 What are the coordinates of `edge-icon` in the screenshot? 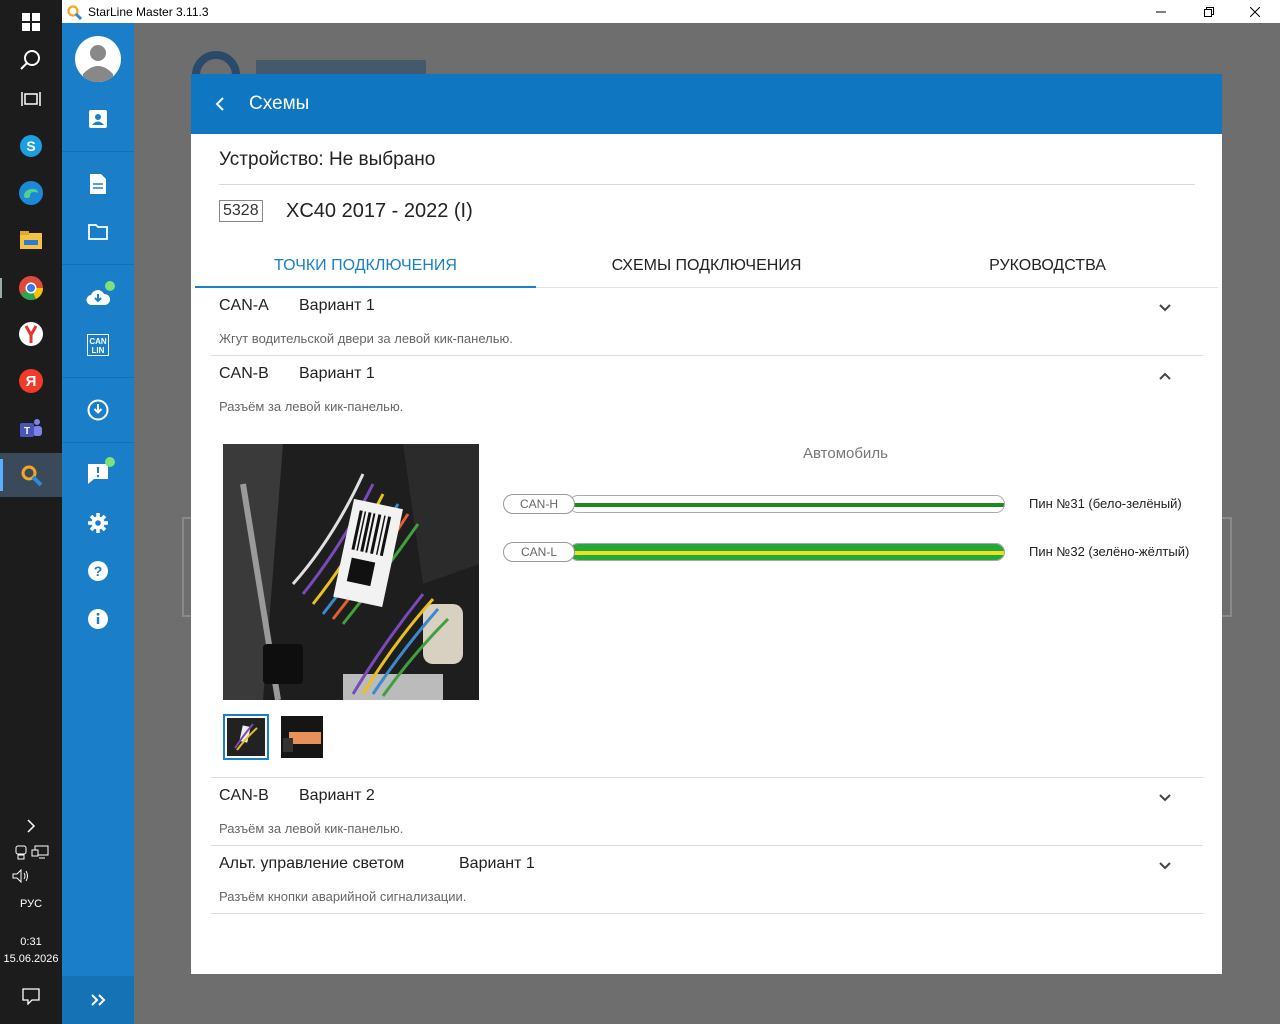 It's located at (31, 193).